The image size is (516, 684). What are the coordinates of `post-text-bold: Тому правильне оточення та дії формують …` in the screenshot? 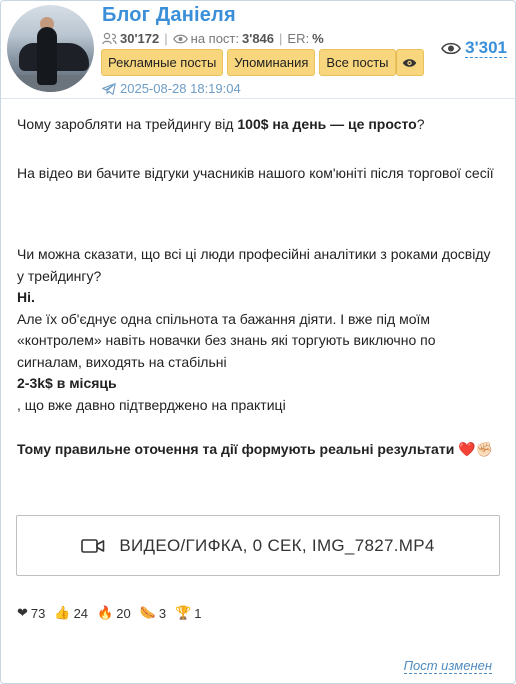 It's located at (236, 449).